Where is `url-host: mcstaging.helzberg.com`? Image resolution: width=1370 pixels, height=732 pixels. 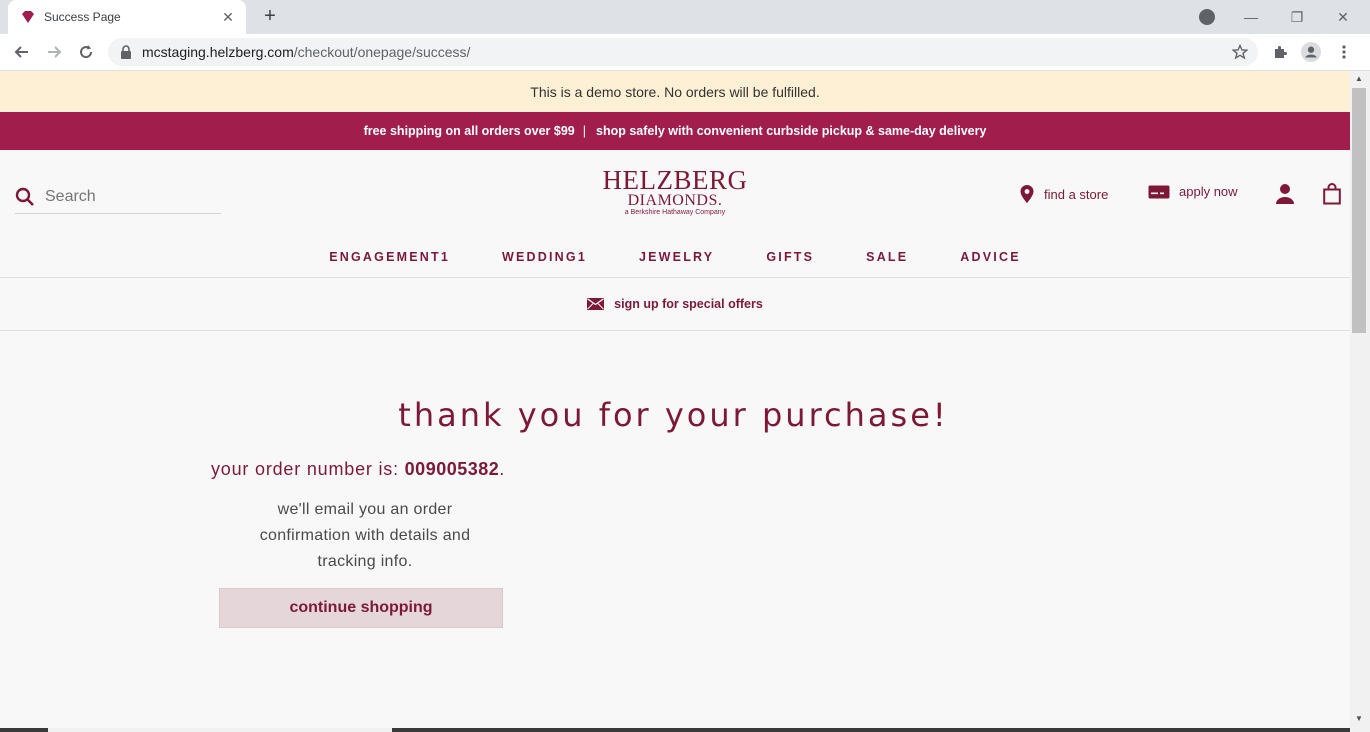 url-host: mcstaging.helzberg.com is located at coordinates (218, 52).